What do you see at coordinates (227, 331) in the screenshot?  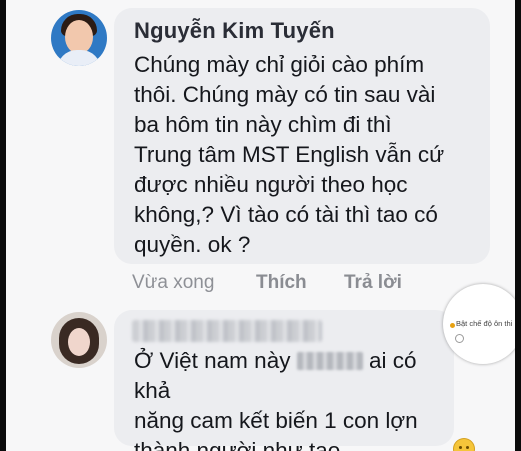 I see `redacted-author-name` at bounding box center [227, 331].